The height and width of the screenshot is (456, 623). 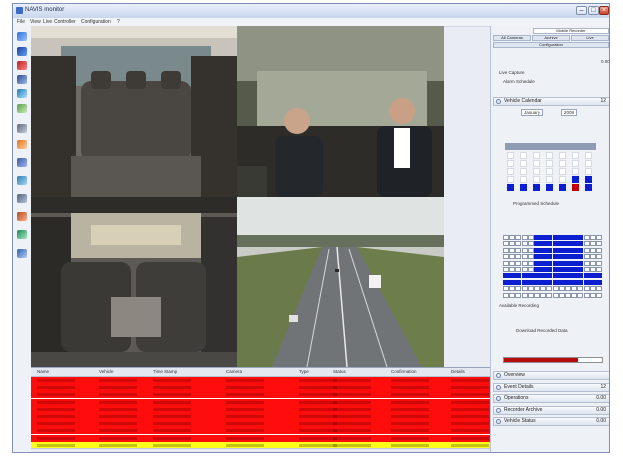 What do you see at coordinates (134, 111) in the screenshot?
I see `camera-feed-rear-seats` at bounding box center [134, 111].